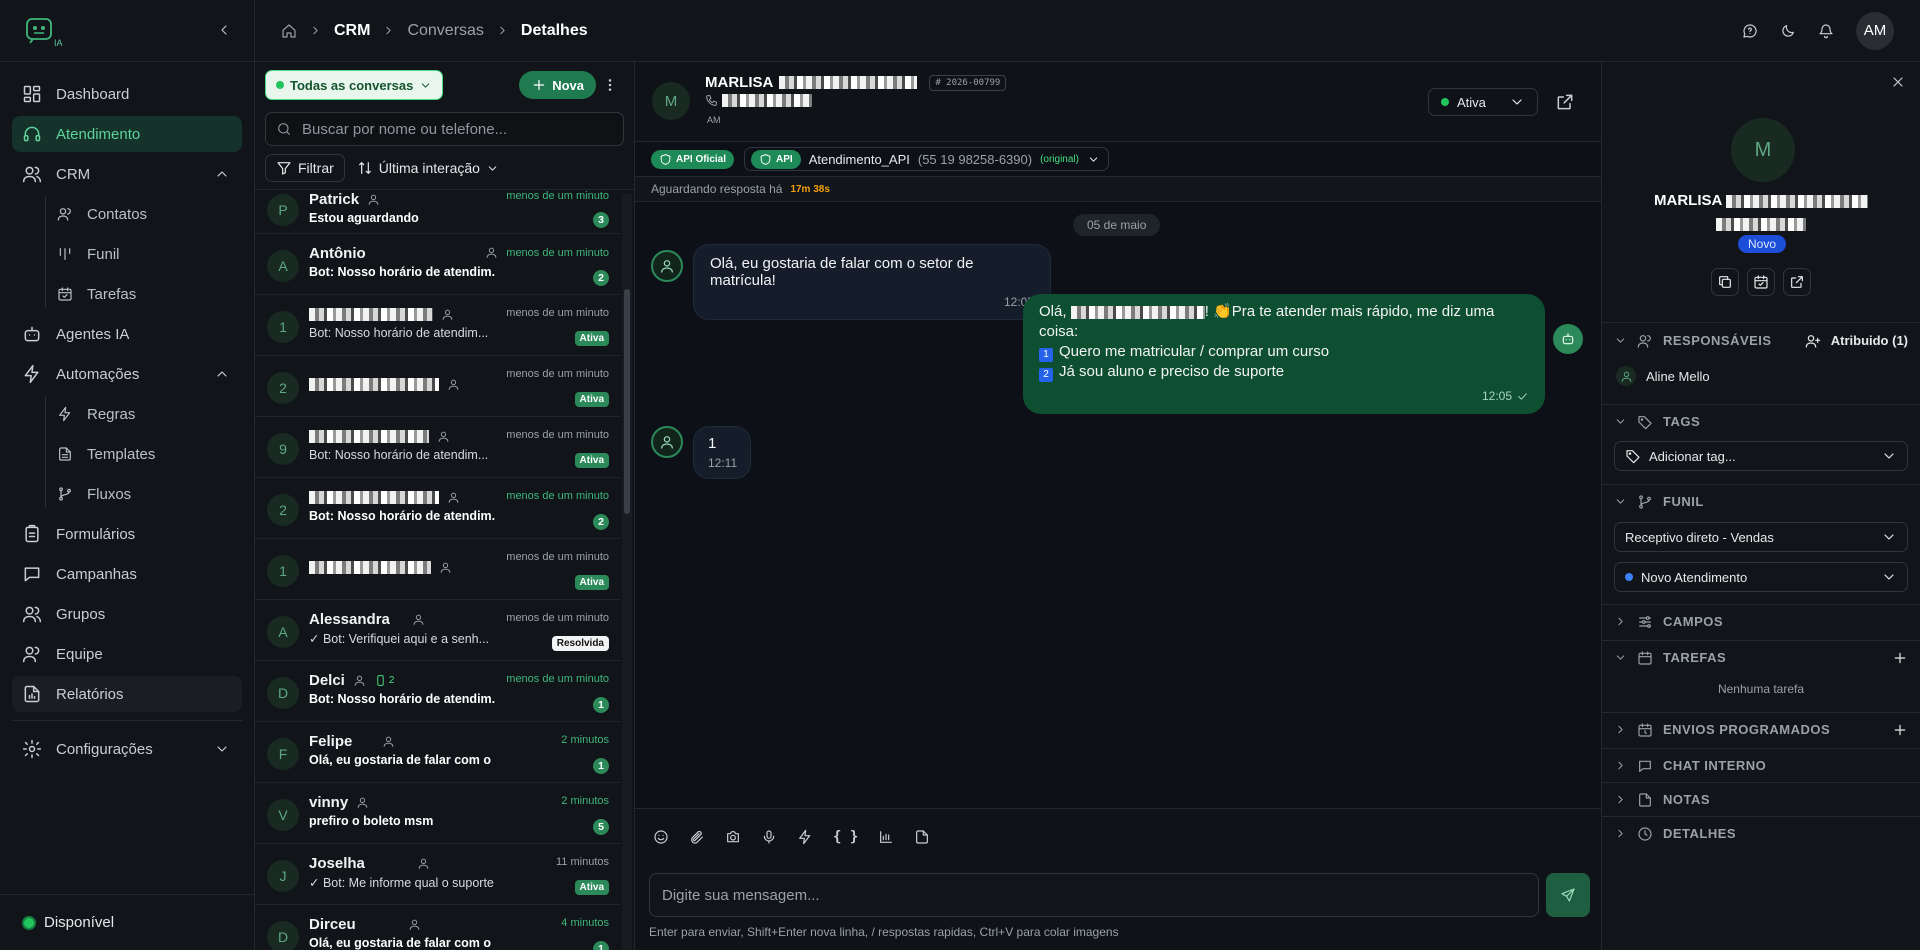 The image size is (1920, 950). What do you see at coordinates (1761, 577) in the screenshot?
I see `stage-dropdown: Novo Atendimento` at bounding box center [1761, 577].